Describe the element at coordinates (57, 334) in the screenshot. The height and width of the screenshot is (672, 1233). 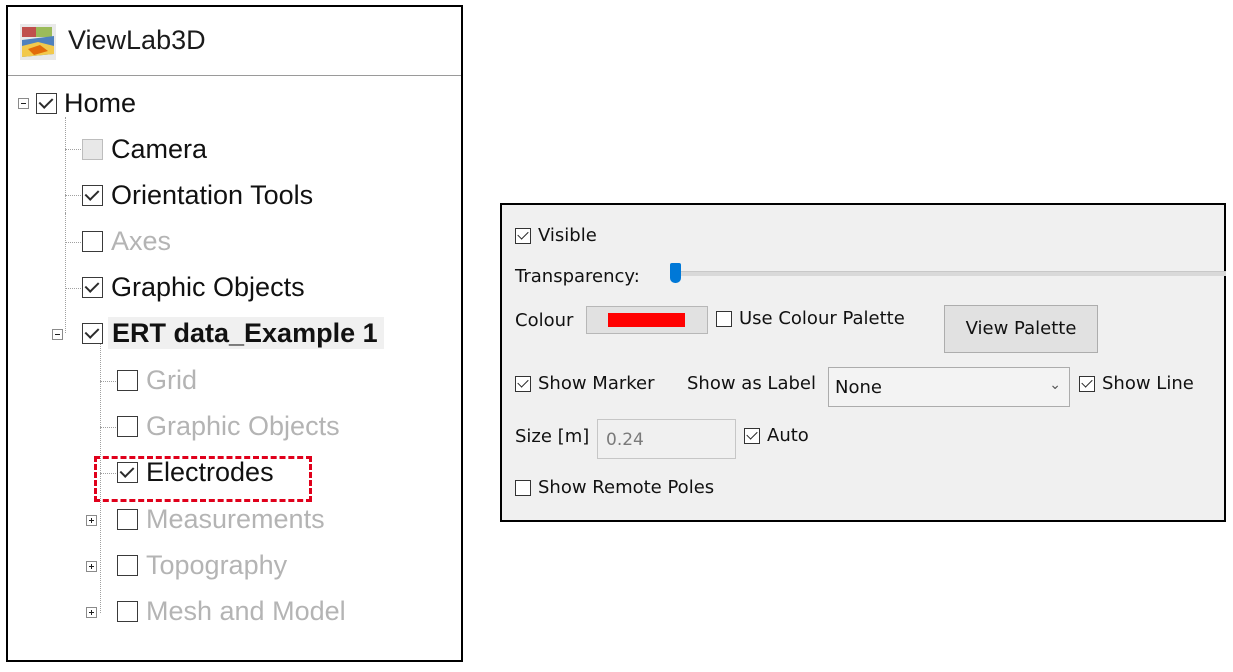
I see `collapse-ert-data-icon` at that location.